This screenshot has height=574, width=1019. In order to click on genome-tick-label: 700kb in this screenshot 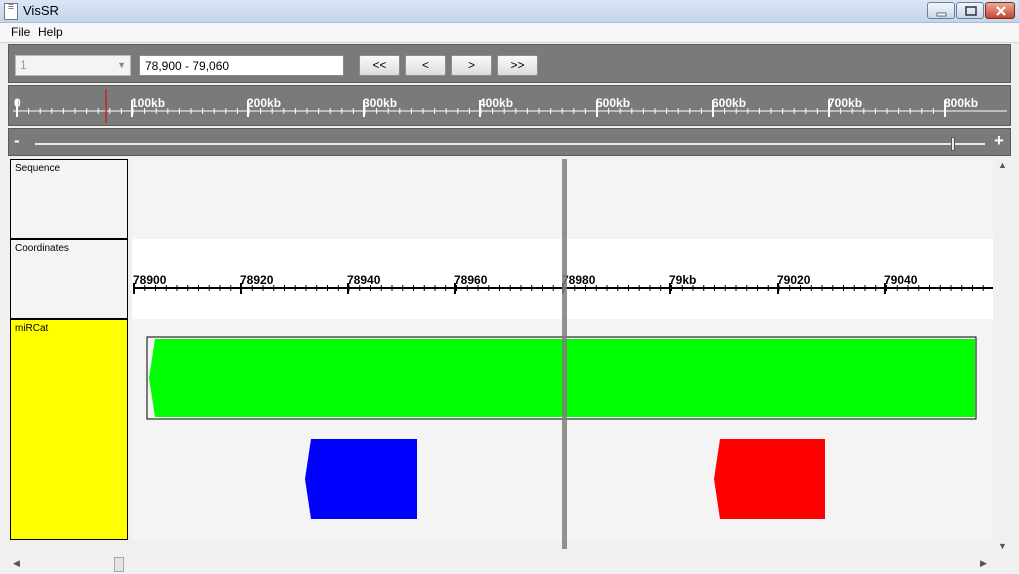, I will do `click(845, 103)`.